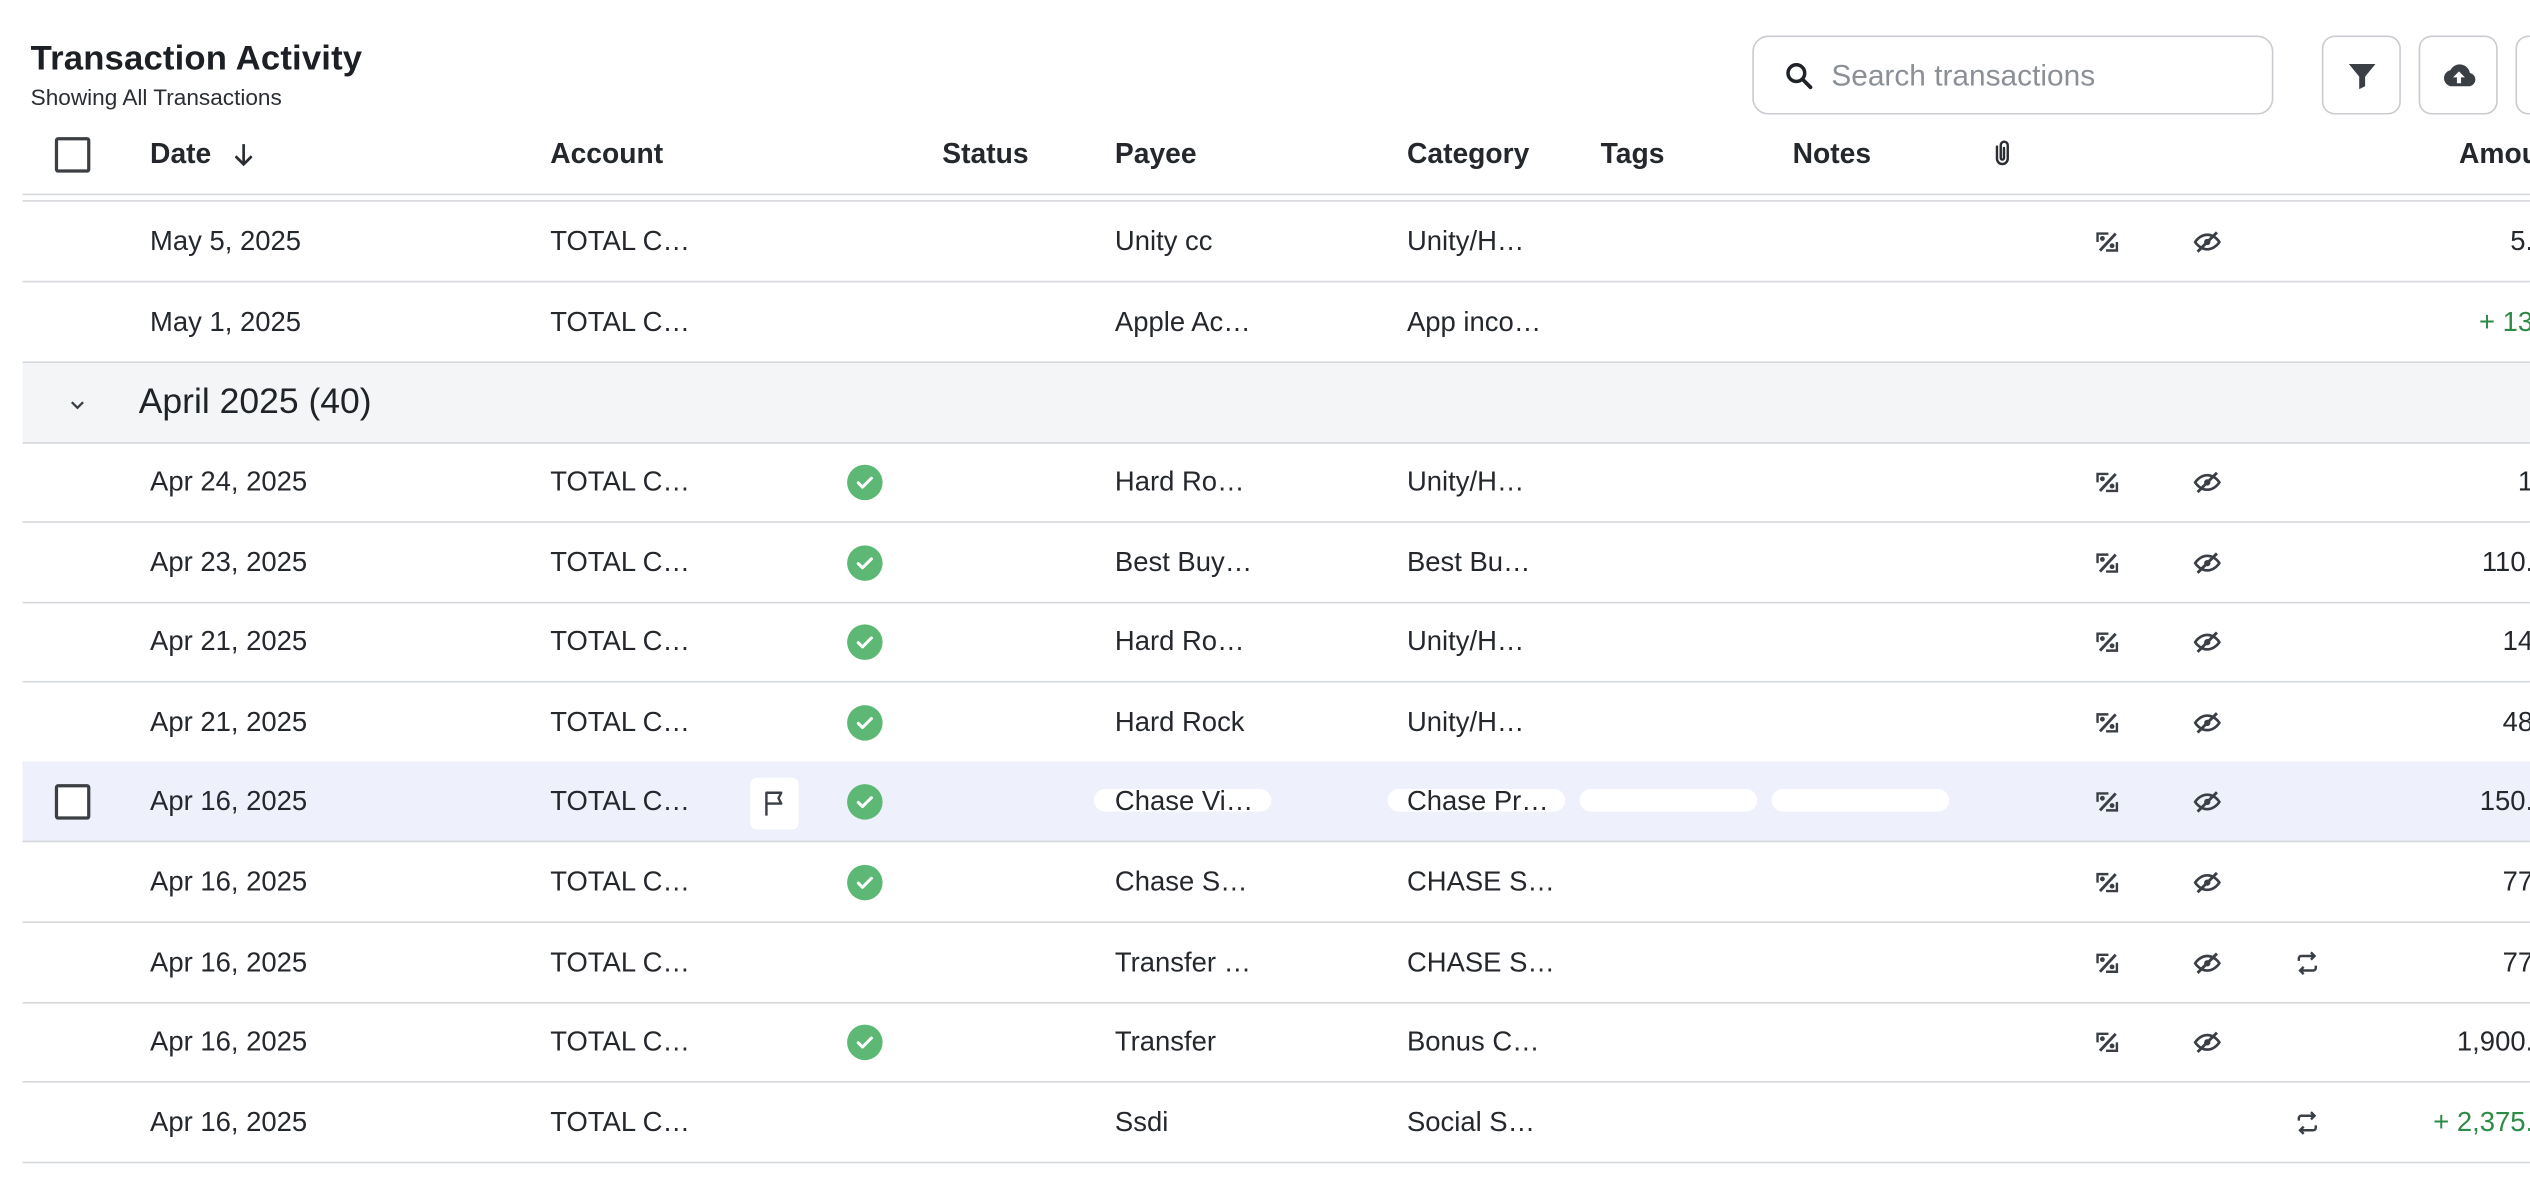 This screenshot has height=1184, width=2530. Describe the element at coordinates (2505, 802) in the screenshot. I see `transaction-amount: 150.` at that location.